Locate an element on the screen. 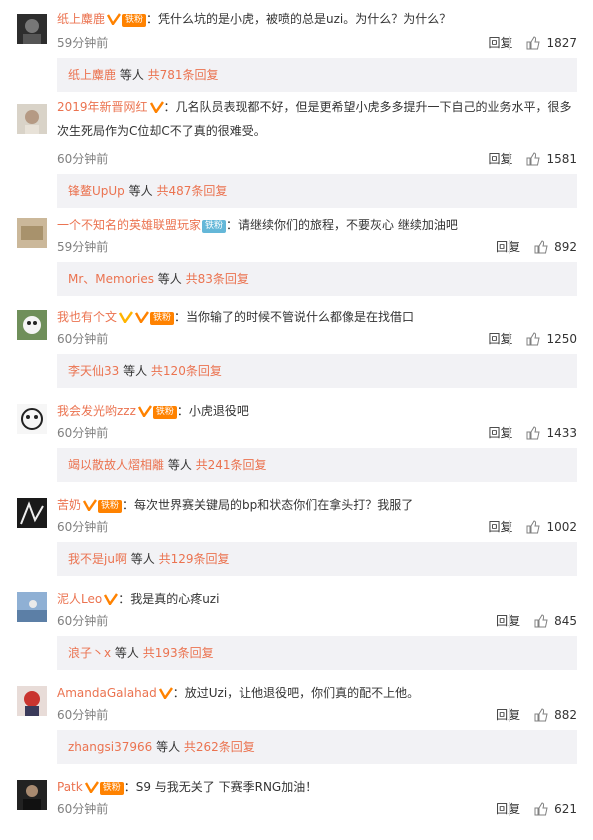 The image size is (593, 840). reply-summary: 浪子丶x 等人 共193条回复 is located at coordinates (317, 653).